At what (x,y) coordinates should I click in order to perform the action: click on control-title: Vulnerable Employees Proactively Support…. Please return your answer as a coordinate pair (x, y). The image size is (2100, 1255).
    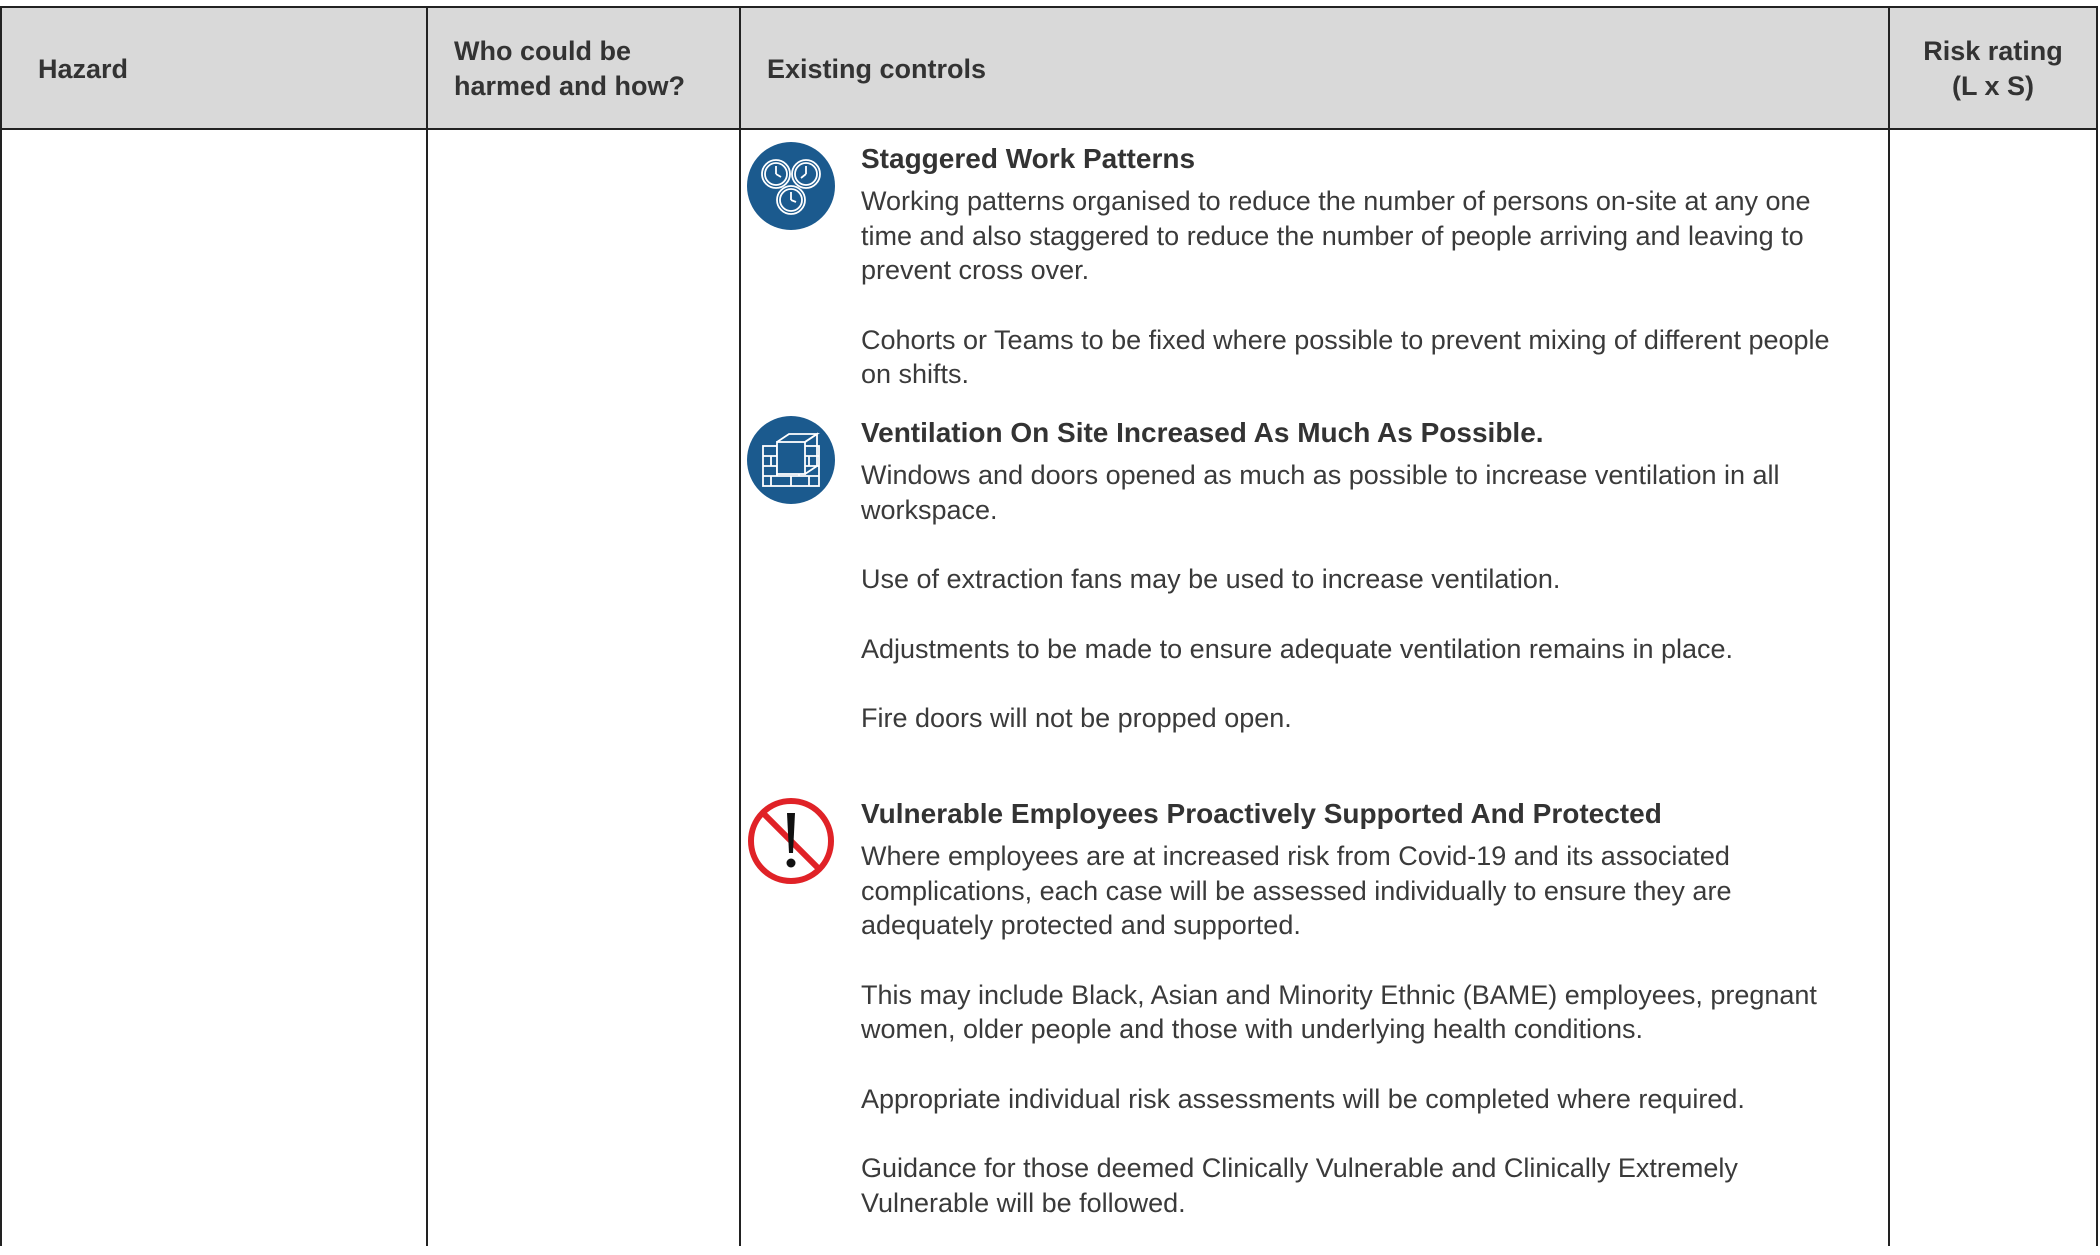
    Looking at the image, I should click on (1261, 813).